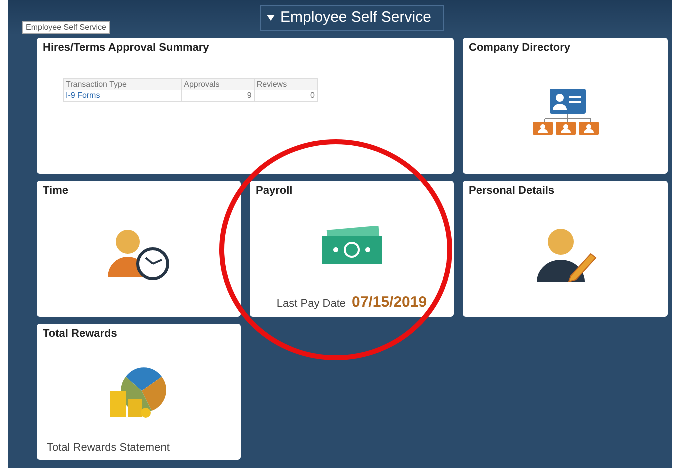 The image size is (681, 471). Describe the element at coordinates (66, 27) in the screenshot. I see `tooltip: Employee Self Service` at that location.